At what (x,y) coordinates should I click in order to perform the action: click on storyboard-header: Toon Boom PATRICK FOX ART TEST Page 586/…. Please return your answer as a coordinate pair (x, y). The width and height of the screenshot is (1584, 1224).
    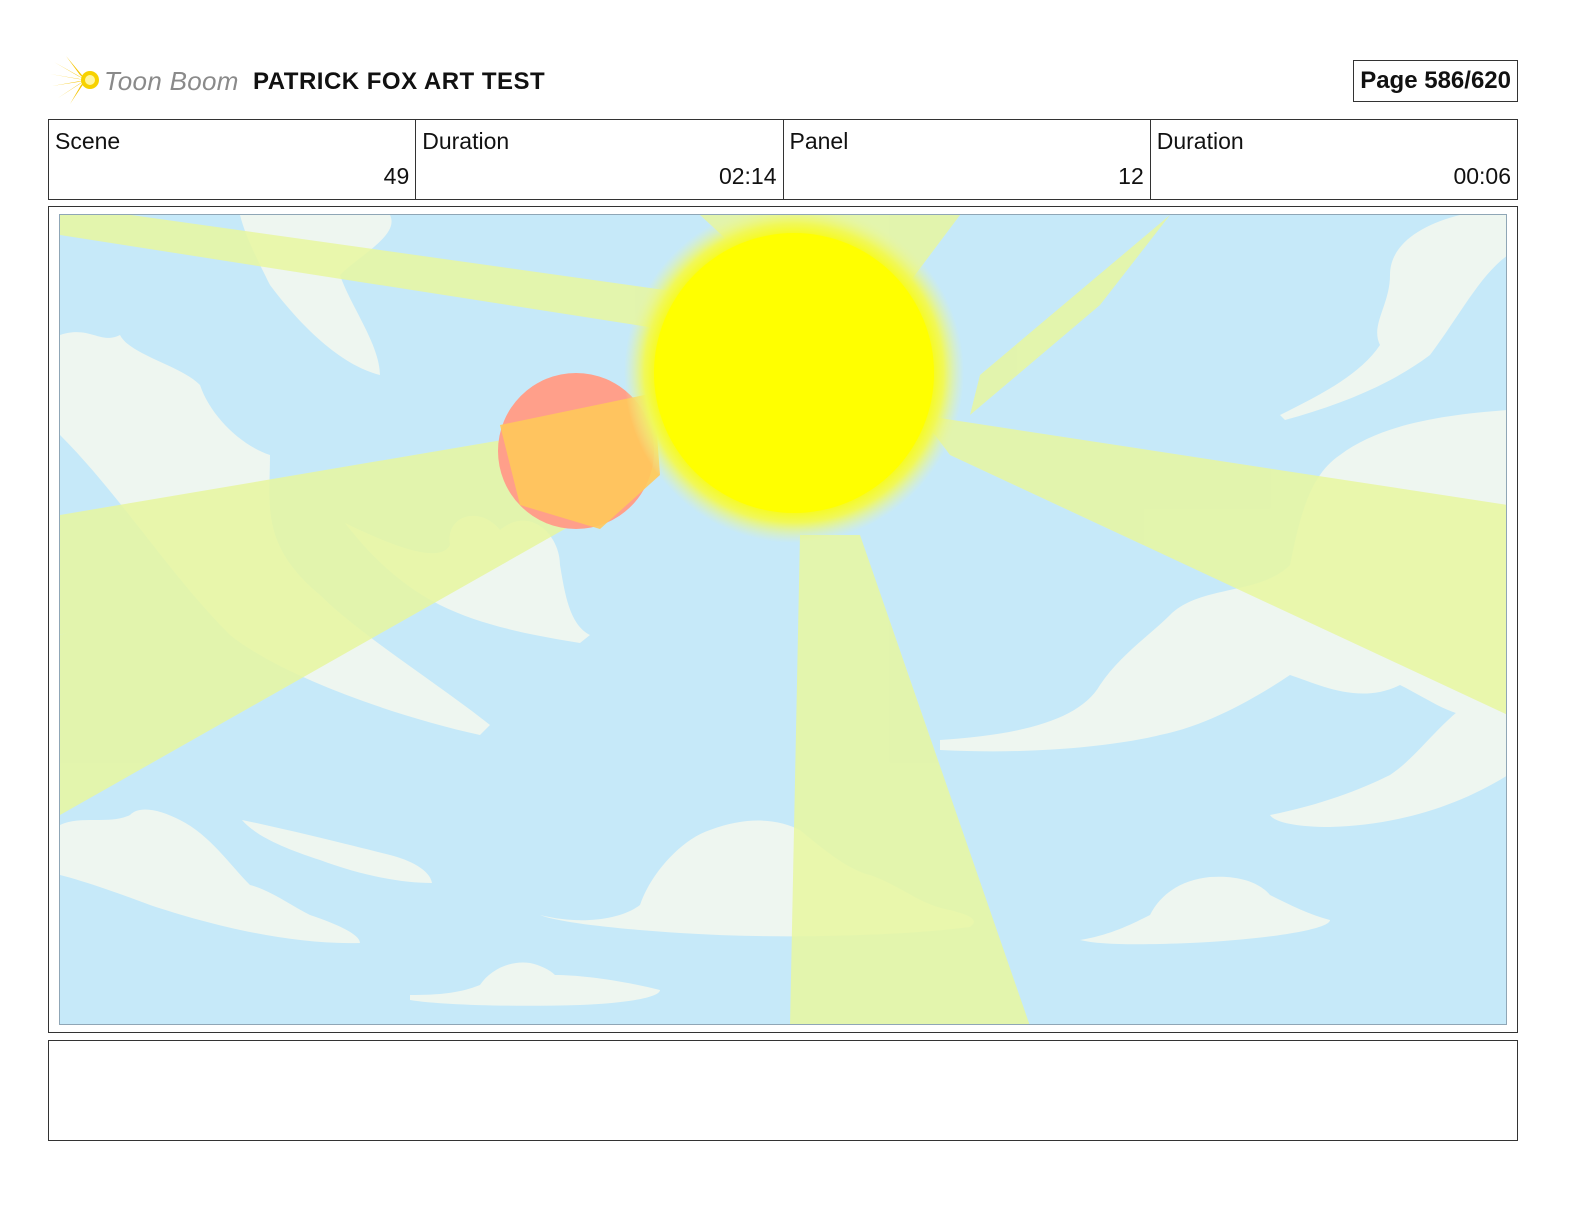
    Looking at the image, I should click on (783, 80).